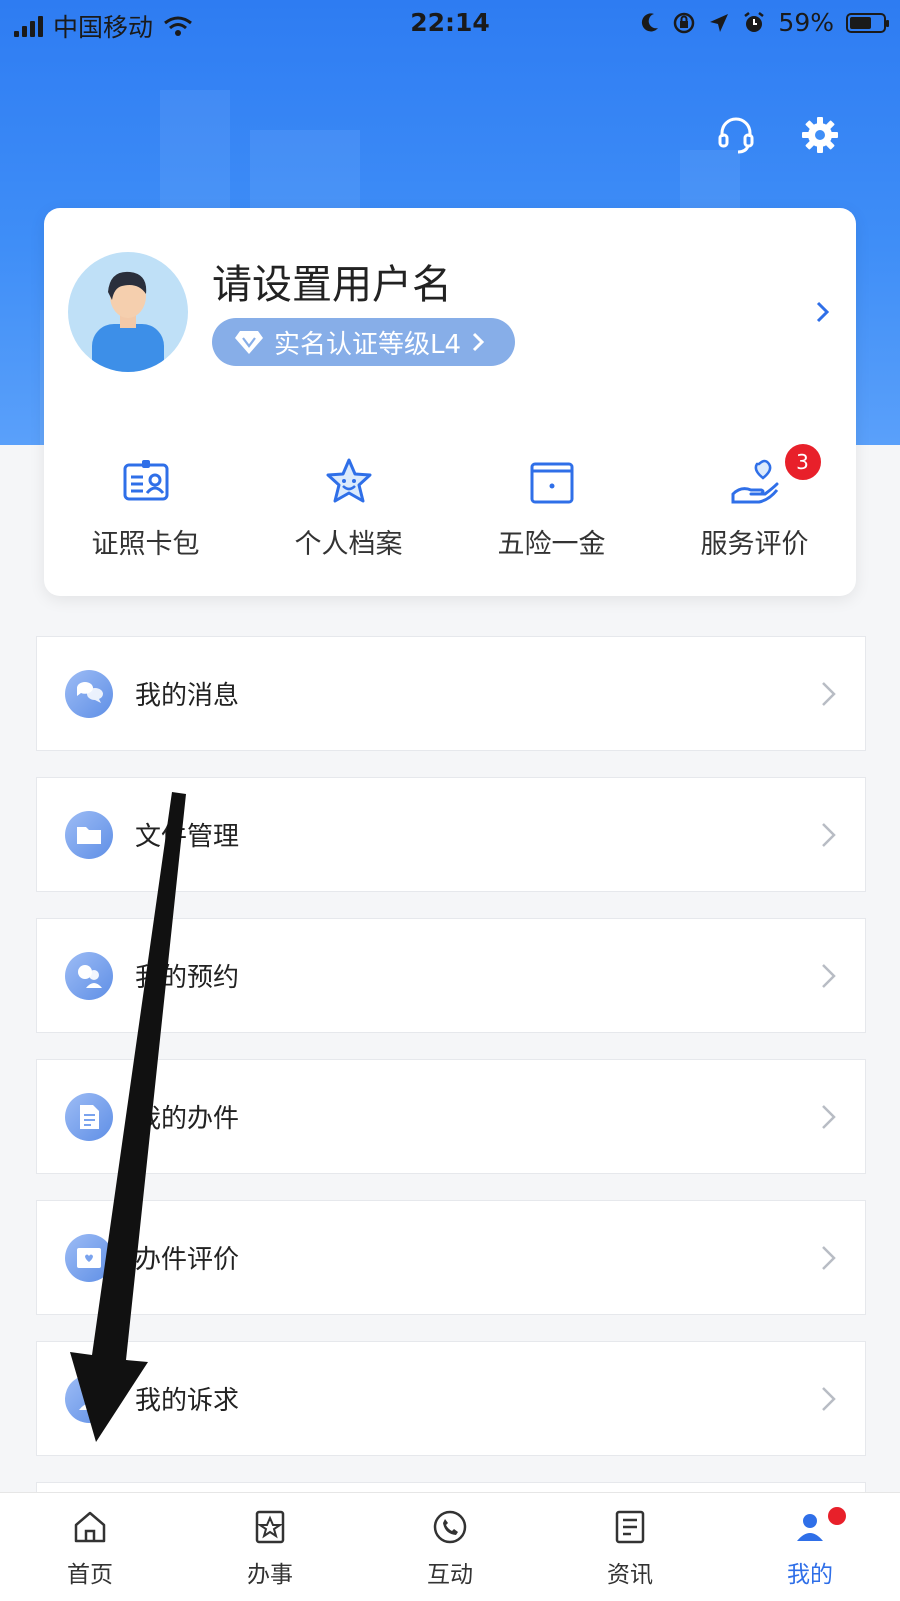 The image size is (900, 1601). Describe the element at coordinates (820, 135) in the screenshot. I see `gear-icon` at that location.